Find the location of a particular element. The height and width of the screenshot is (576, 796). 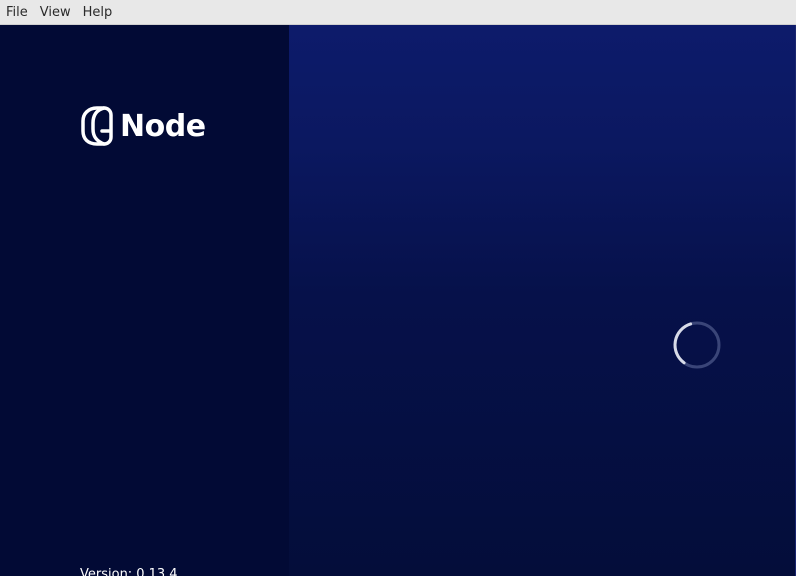

menu-bar: File View Help is located at coordinates (398, 12).